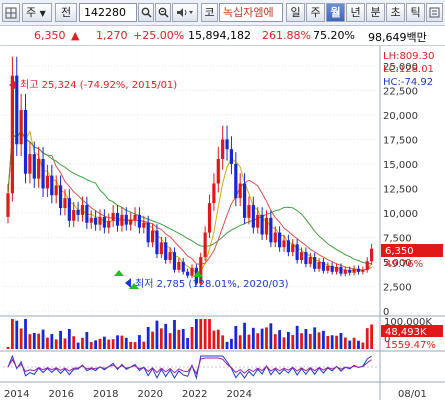 This screenshot has height=400, width=445. I want to click on volume-percent-label: 1559.47%, so click(410, 345).